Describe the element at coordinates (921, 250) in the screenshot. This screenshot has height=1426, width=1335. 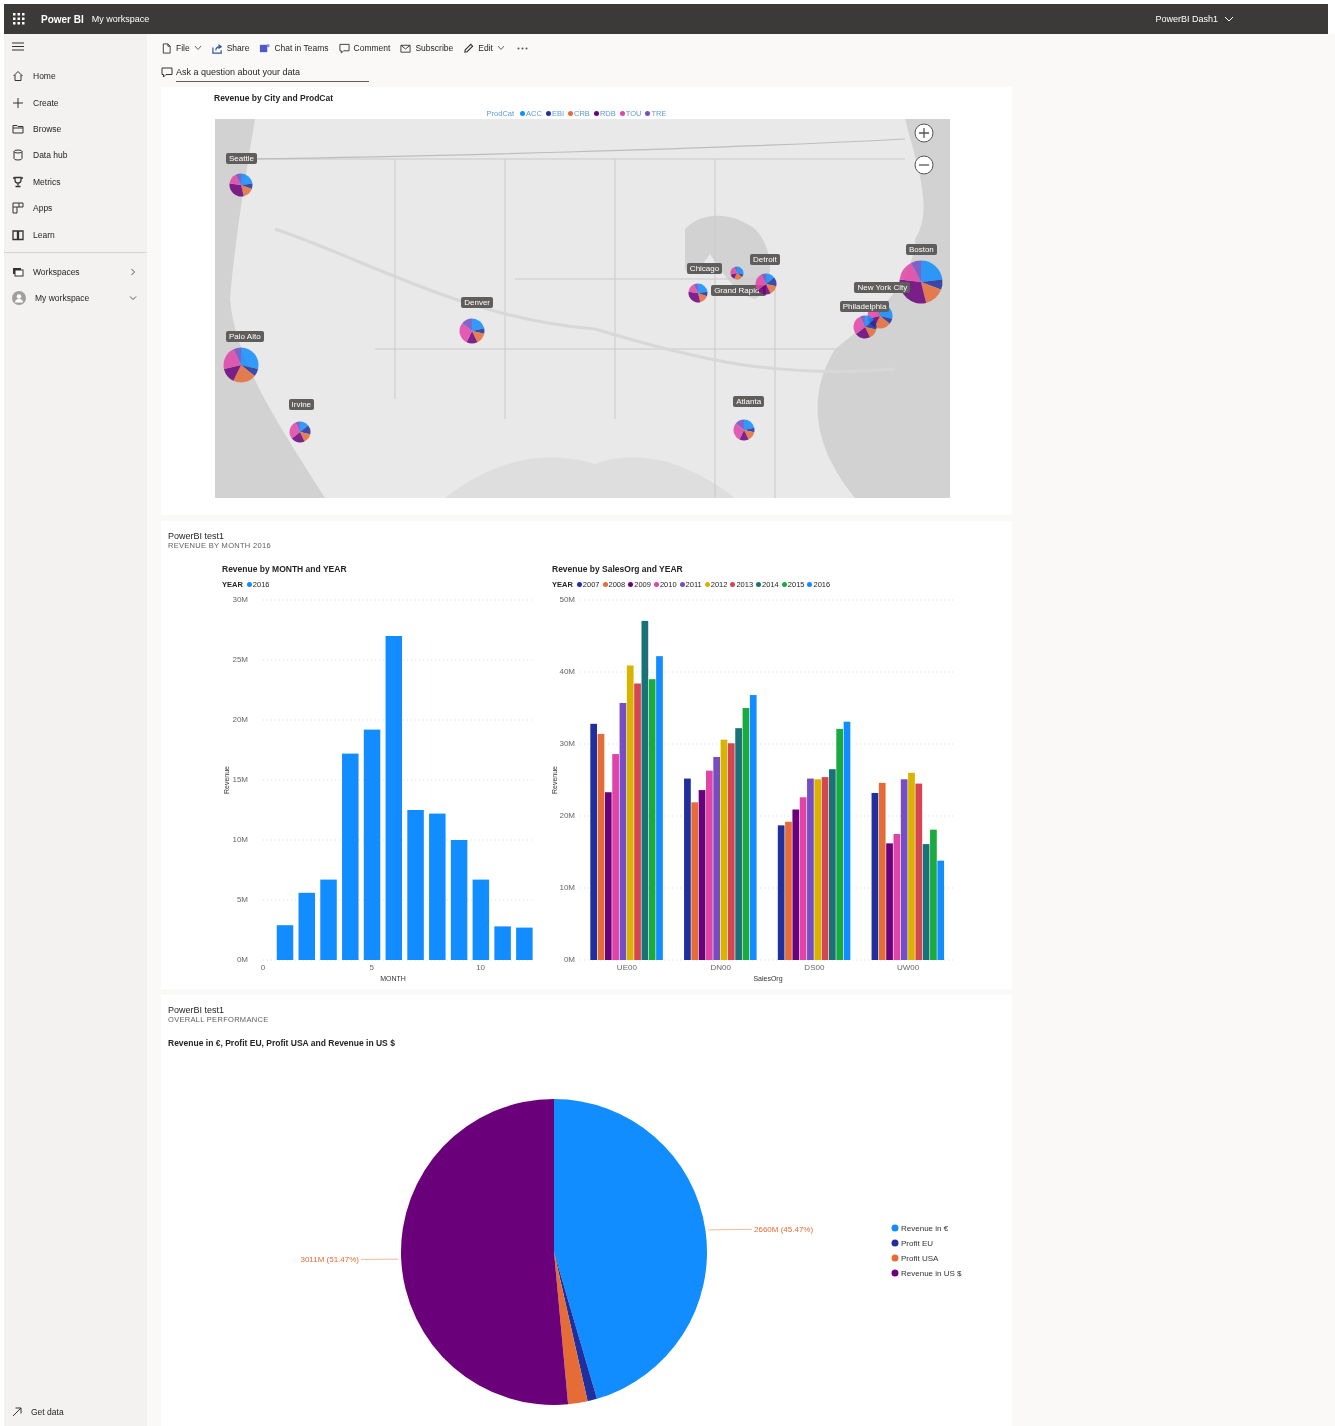
I see `city-label: Boston` at that location.